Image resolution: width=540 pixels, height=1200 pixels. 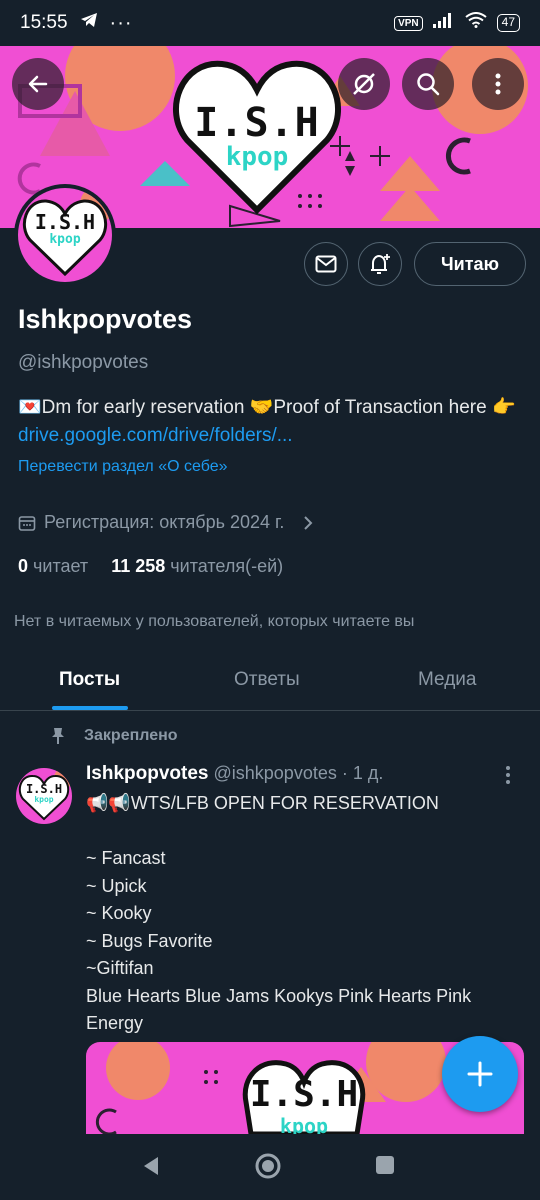 I want to click on following-link: 0 читает, so click(x=53, y=566).